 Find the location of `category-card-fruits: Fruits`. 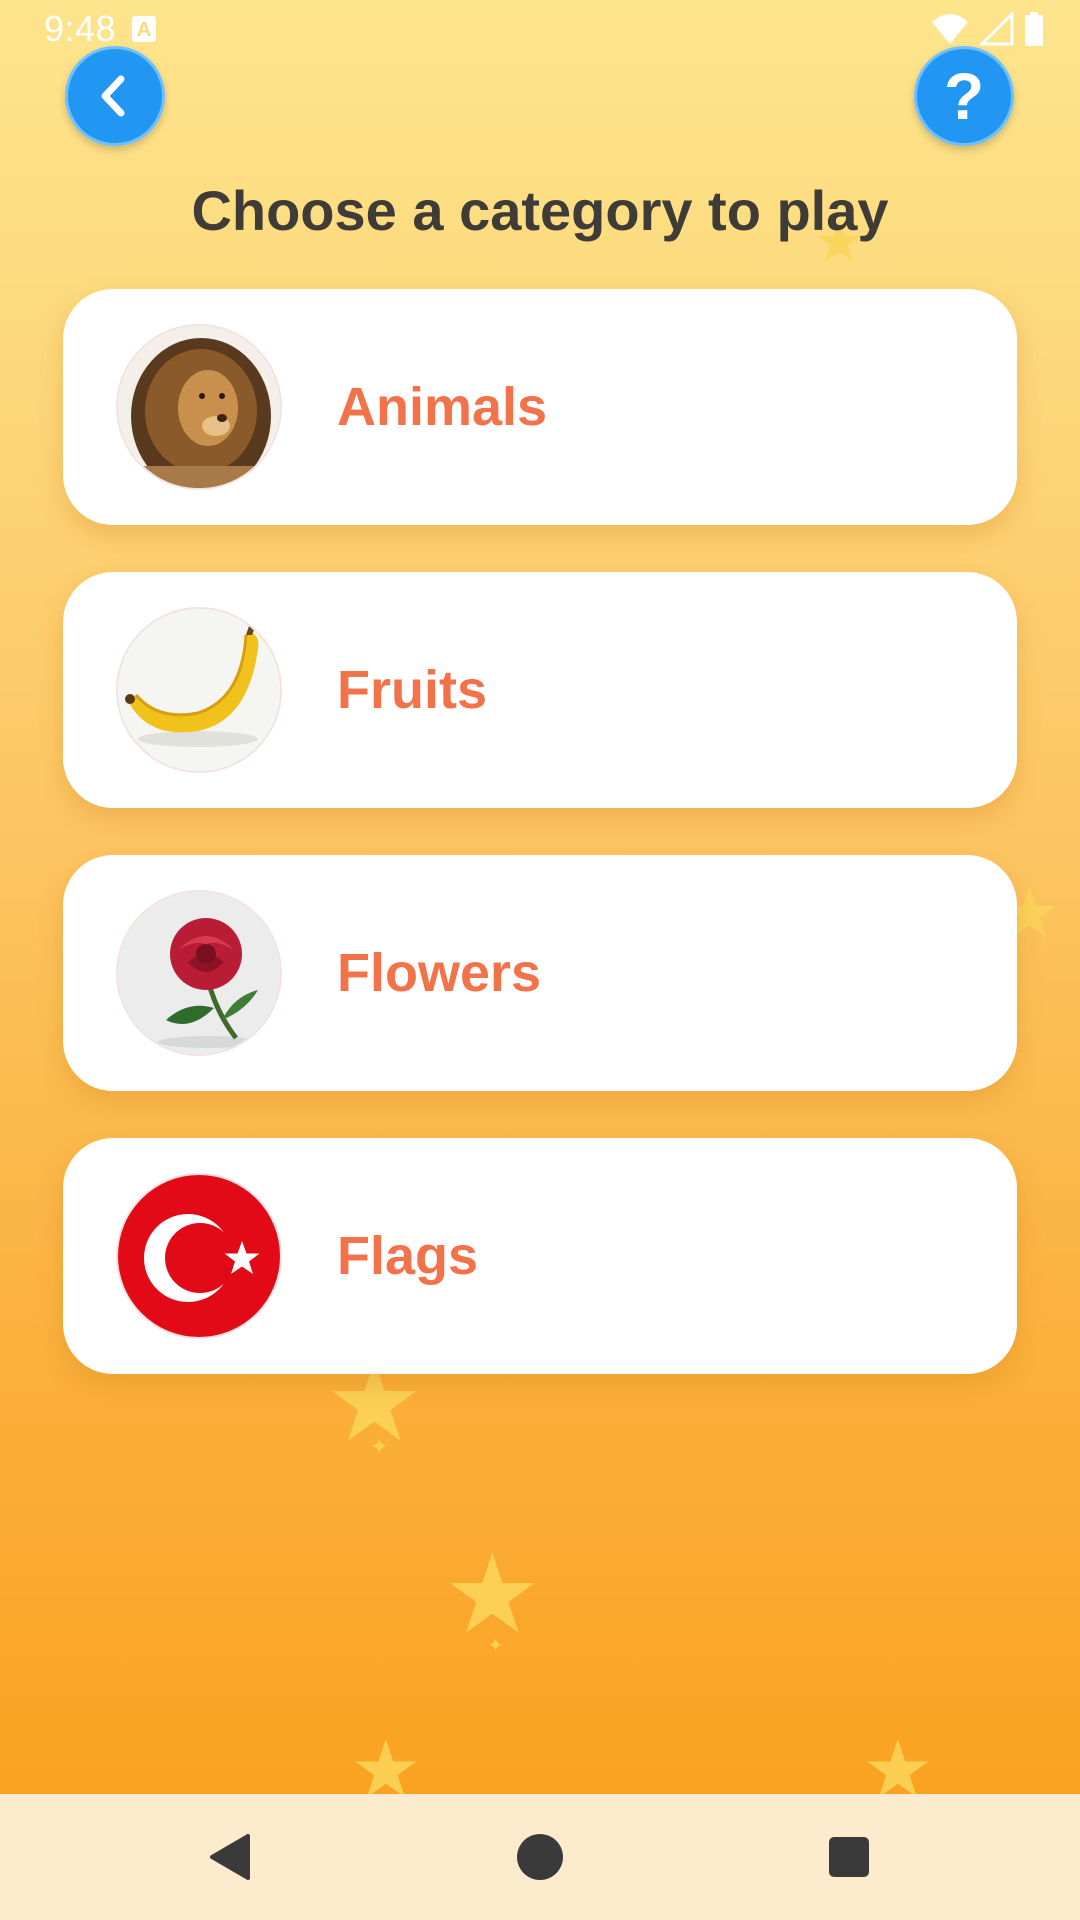

category-card-fruits: Fruits is located at coordinates (540, 690).